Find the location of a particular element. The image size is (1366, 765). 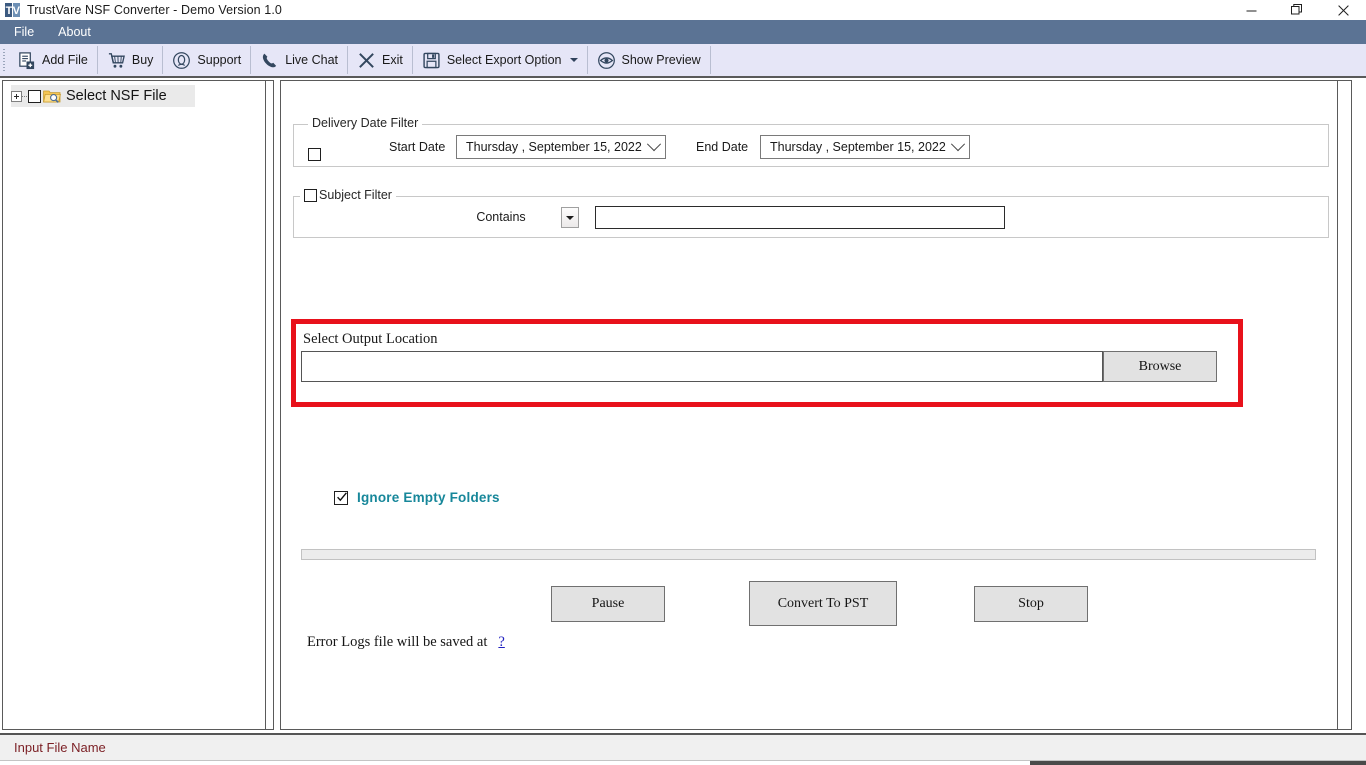

browse-button-label: Browse is located at coordinates (1160, 366).